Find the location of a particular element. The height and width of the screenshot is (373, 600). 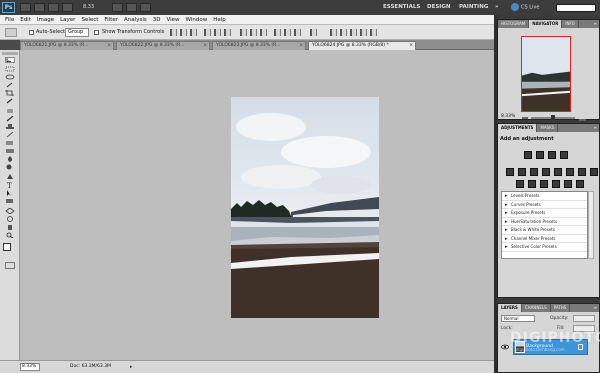

selective-color-icon is located at coordinates (544, 184).